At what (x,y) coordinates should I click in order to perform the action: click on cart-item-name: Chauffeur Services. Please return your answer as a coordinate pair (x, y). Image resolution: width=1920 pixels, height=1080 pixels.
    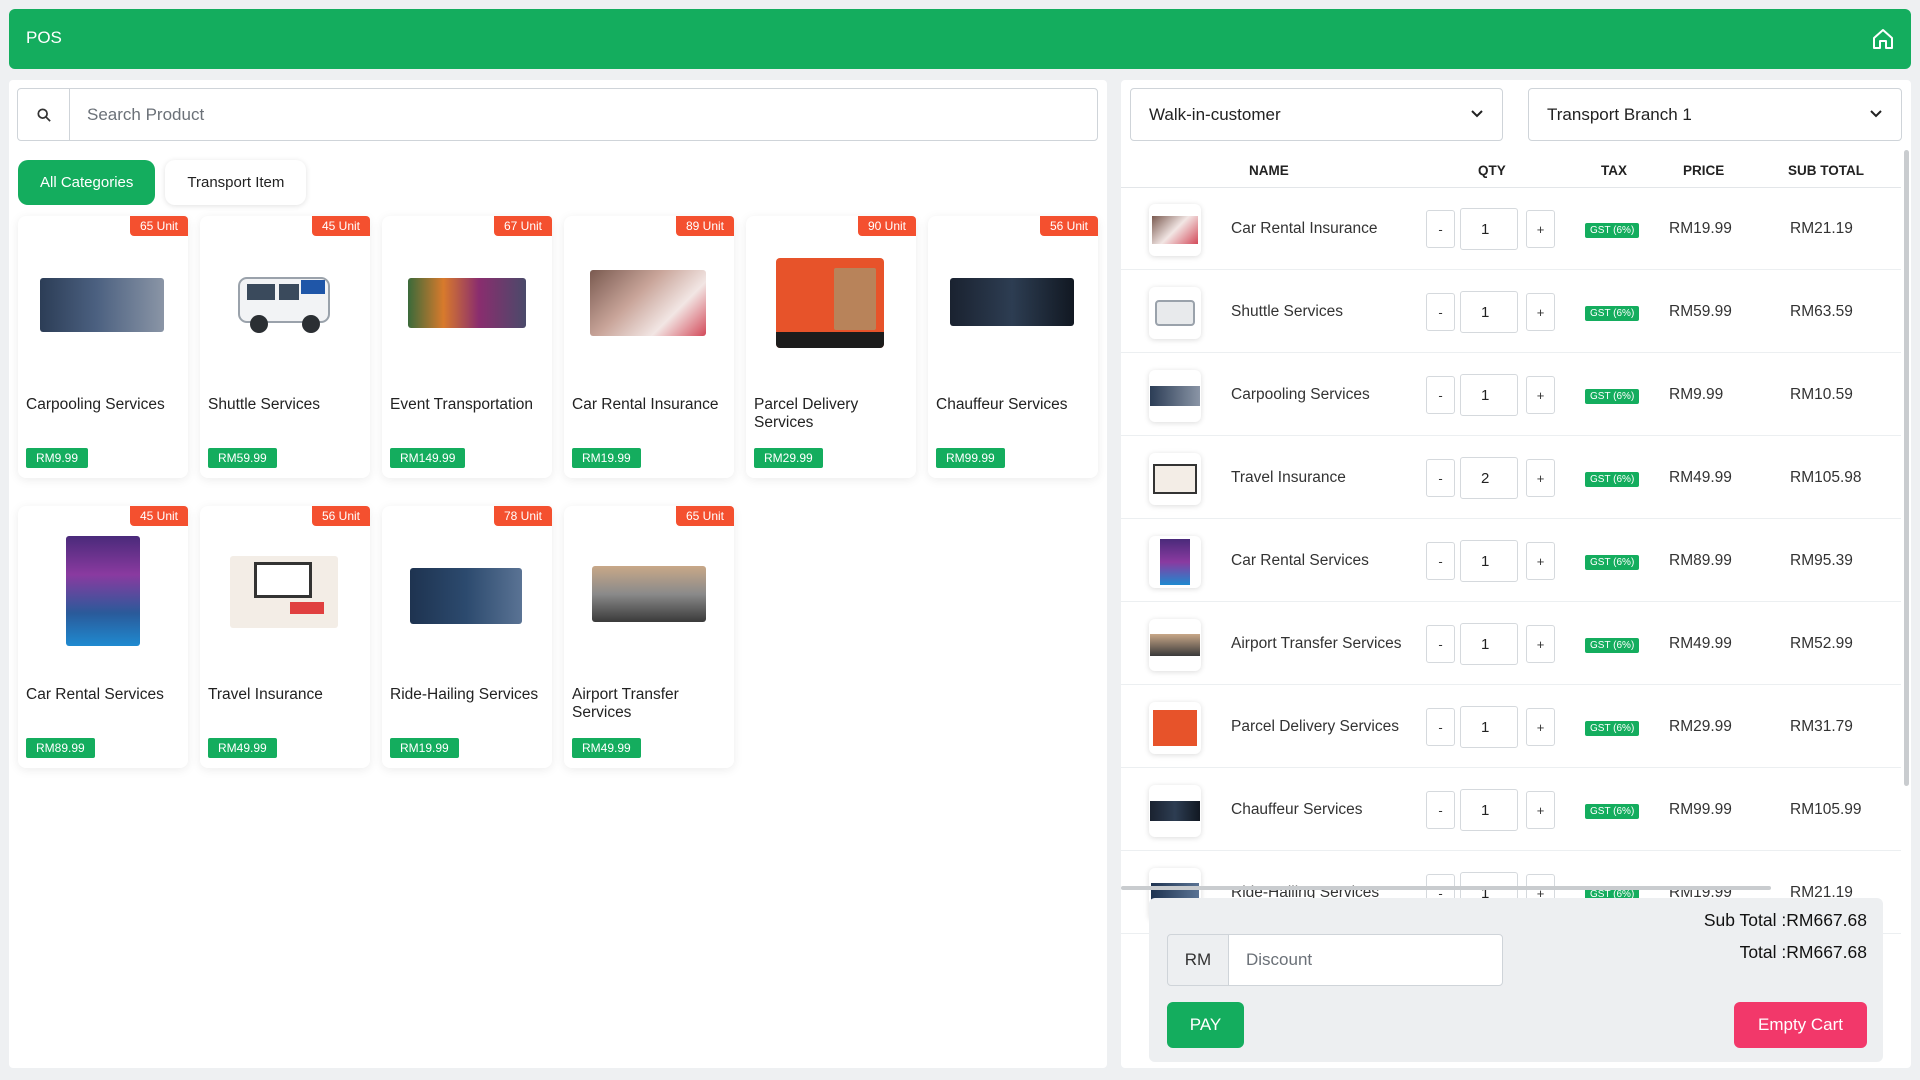
    Looking at the image, I should click on (1297, 809).